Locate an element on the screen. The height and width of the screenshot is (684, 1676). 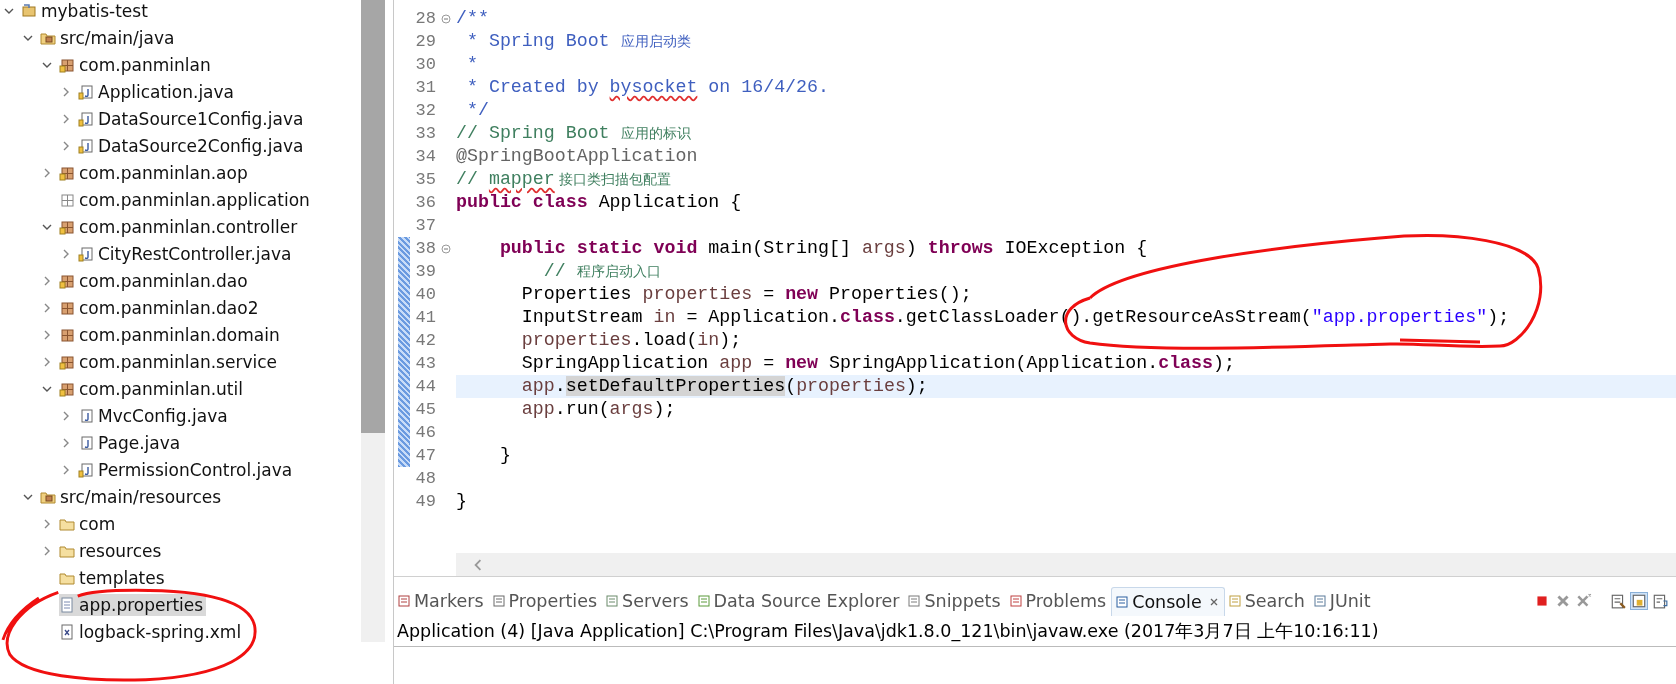
close-icon is located at coordinates (1213, 601).